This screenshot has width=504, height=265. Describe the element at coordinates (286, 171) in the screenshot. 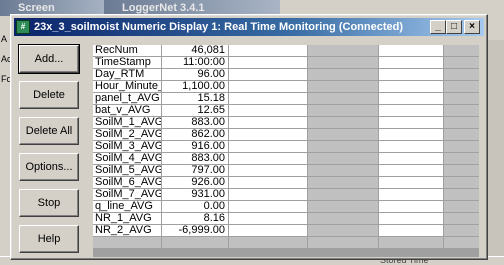

I see `table-row: SoilM_5_AVG 797.00` at that location.